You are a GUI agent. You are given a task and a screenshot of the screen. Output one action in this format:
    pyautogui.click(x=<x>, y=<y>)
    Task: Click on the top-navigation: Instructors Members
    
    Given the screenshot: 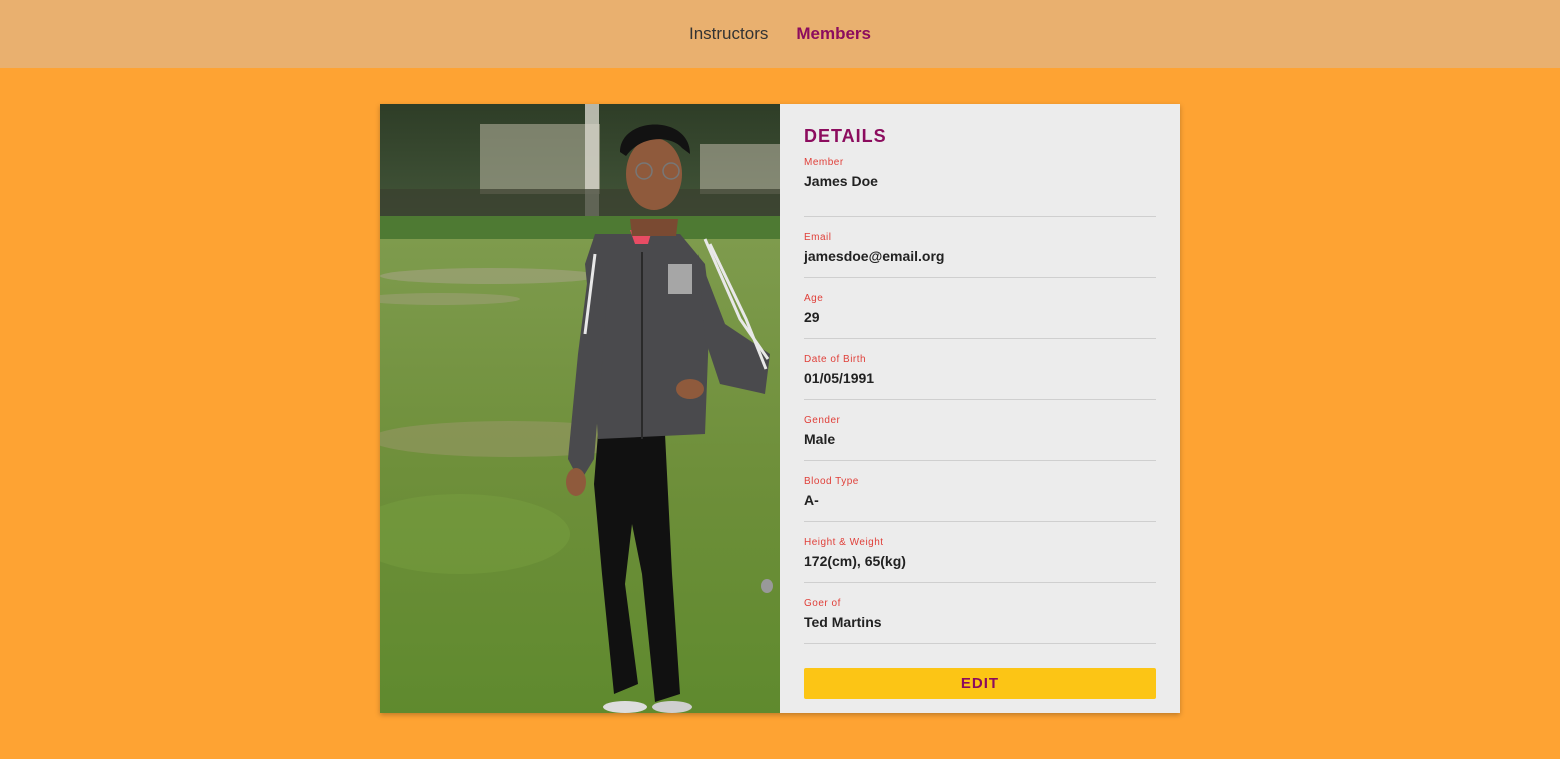 What is the action you would take?
    pyautogui.click(x=780, y=34)
    